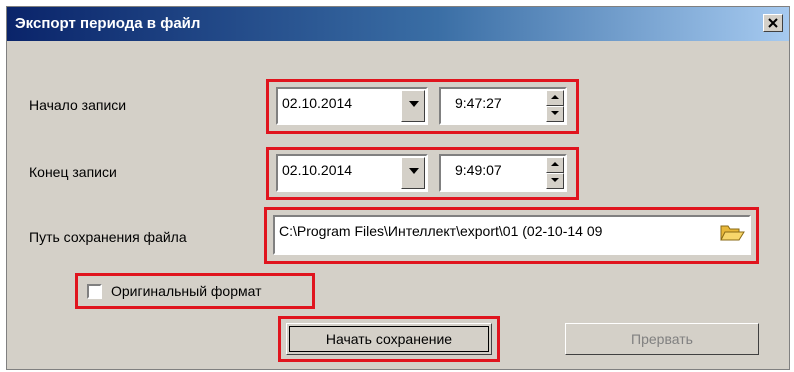 Image resolution: width=794 pixels, height=372 pixels. Describe the element at coordinates (108, 237) in the screenshot. I see `path-label: Путь сохранения файла` at that location.